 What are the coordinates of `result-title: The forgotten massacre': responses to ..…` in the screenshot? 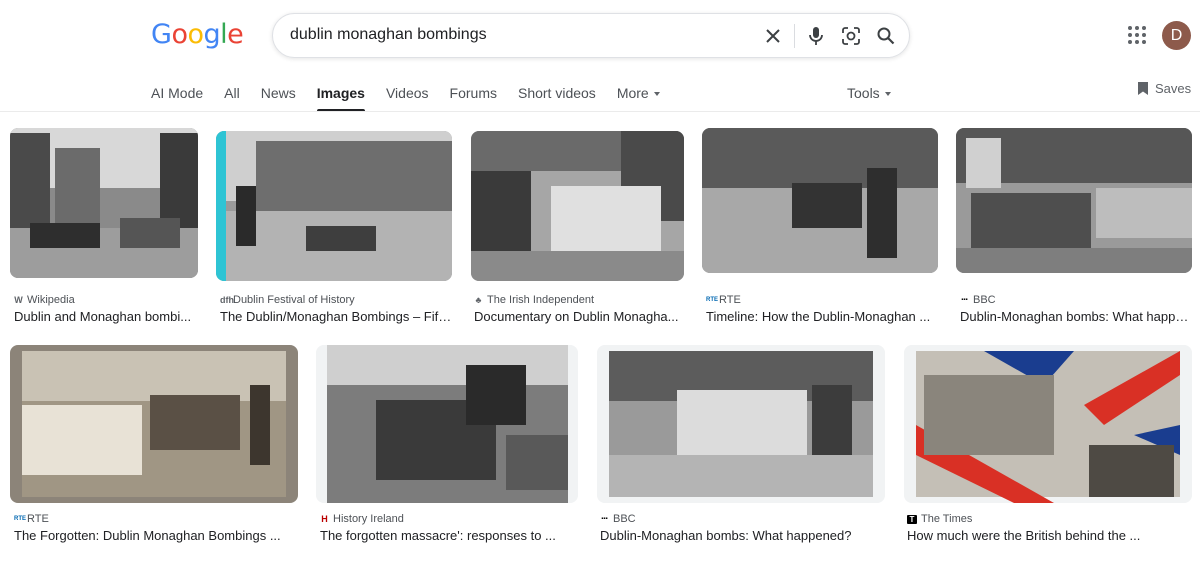 It's located at (449, 535).